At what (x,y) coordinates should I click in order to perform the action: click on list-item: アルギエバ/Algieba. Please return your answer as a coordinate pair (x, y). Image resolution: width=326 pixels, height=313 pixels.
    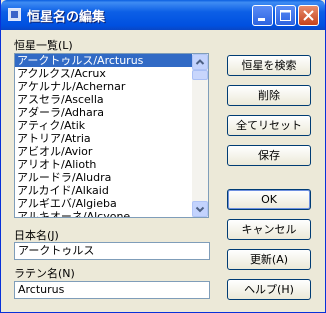
    Looking at the image, I should click on (103, 203).